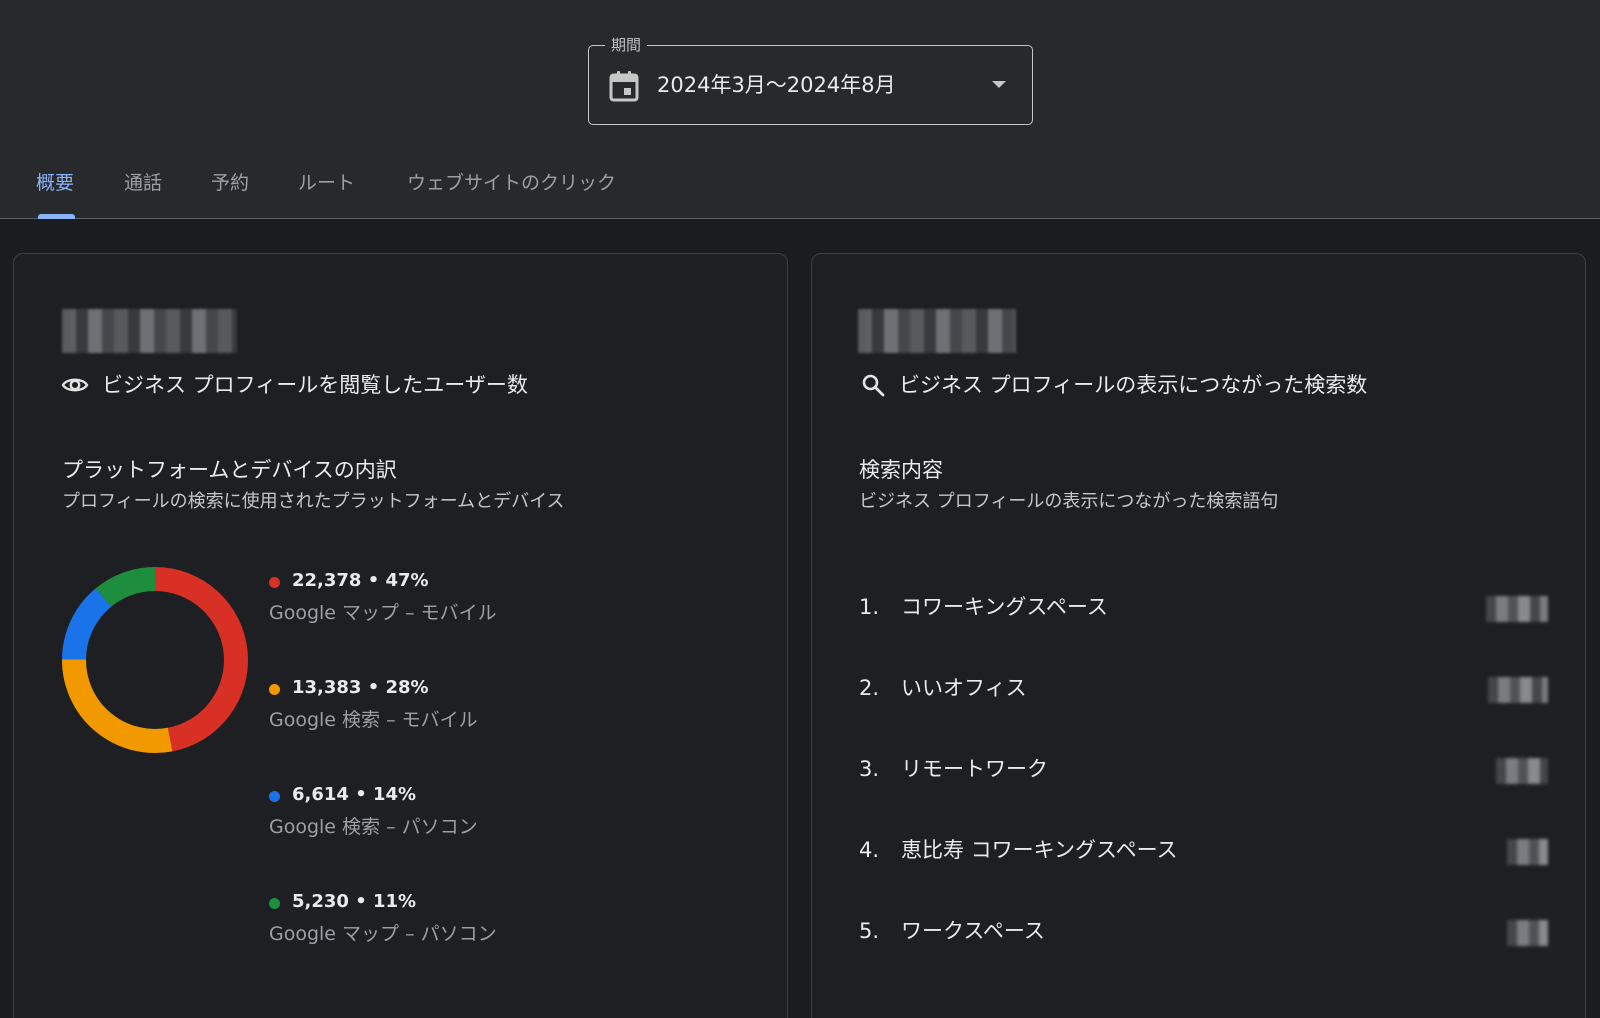  What do you see at coordinates (313, 501) in the screenshot?
I see `breakdown-subtitle: プロフィールの検索に使用されたプラットフォームとデバイス` at bounding box center [313, 501].